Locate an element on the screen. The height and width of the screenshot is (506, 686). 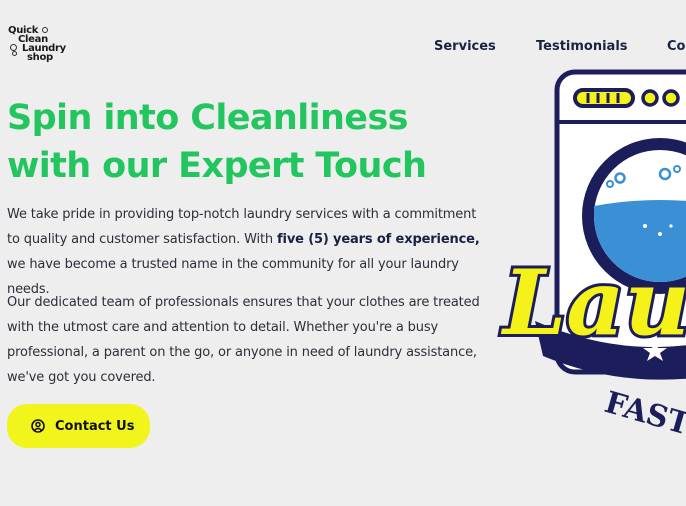
logo-word-shop: shop is located at coordinates (40, 57).